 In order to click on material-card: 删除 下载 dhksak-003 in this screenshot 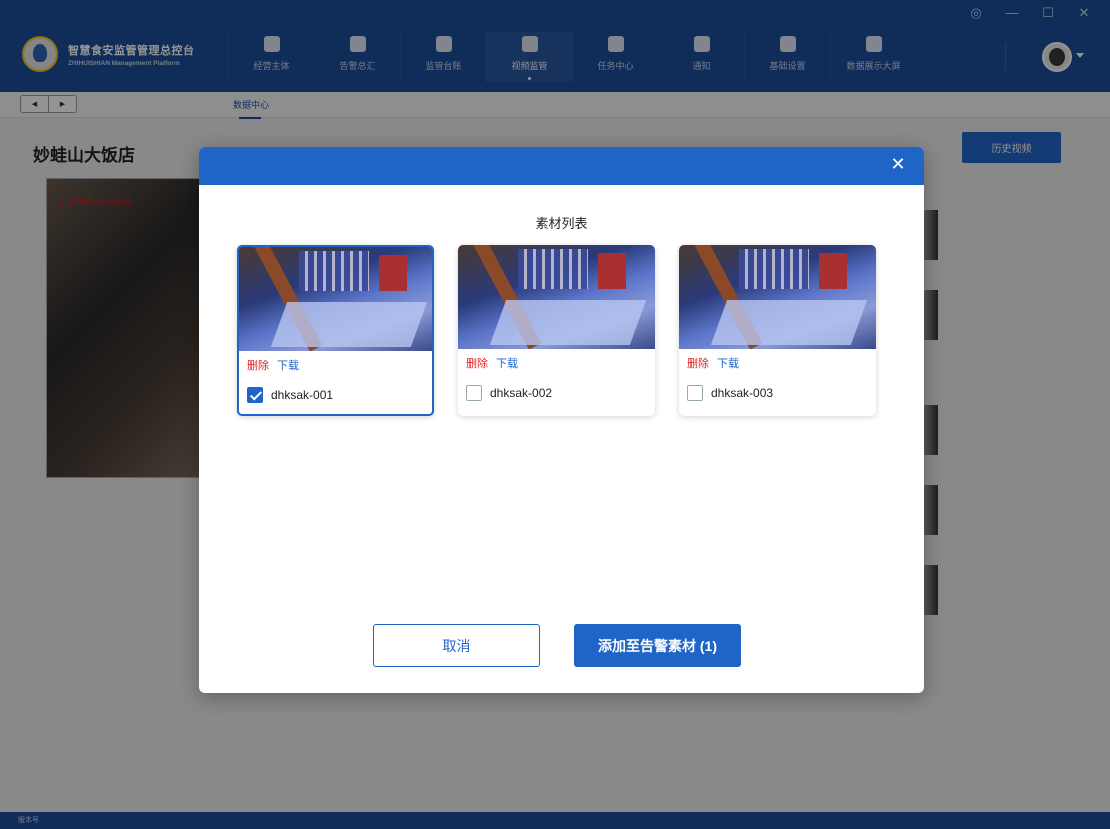, I will do `click(777, 330)`.